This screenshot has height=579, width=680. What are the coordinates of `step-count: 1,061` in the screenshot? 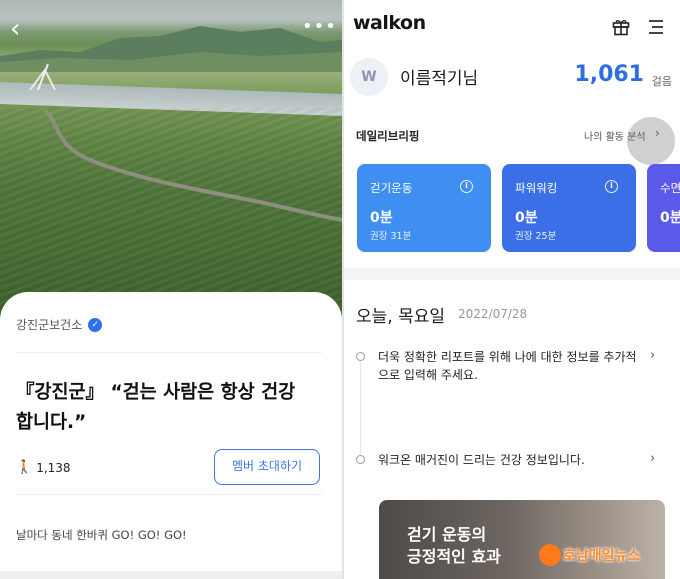 It's located at (609, 74).